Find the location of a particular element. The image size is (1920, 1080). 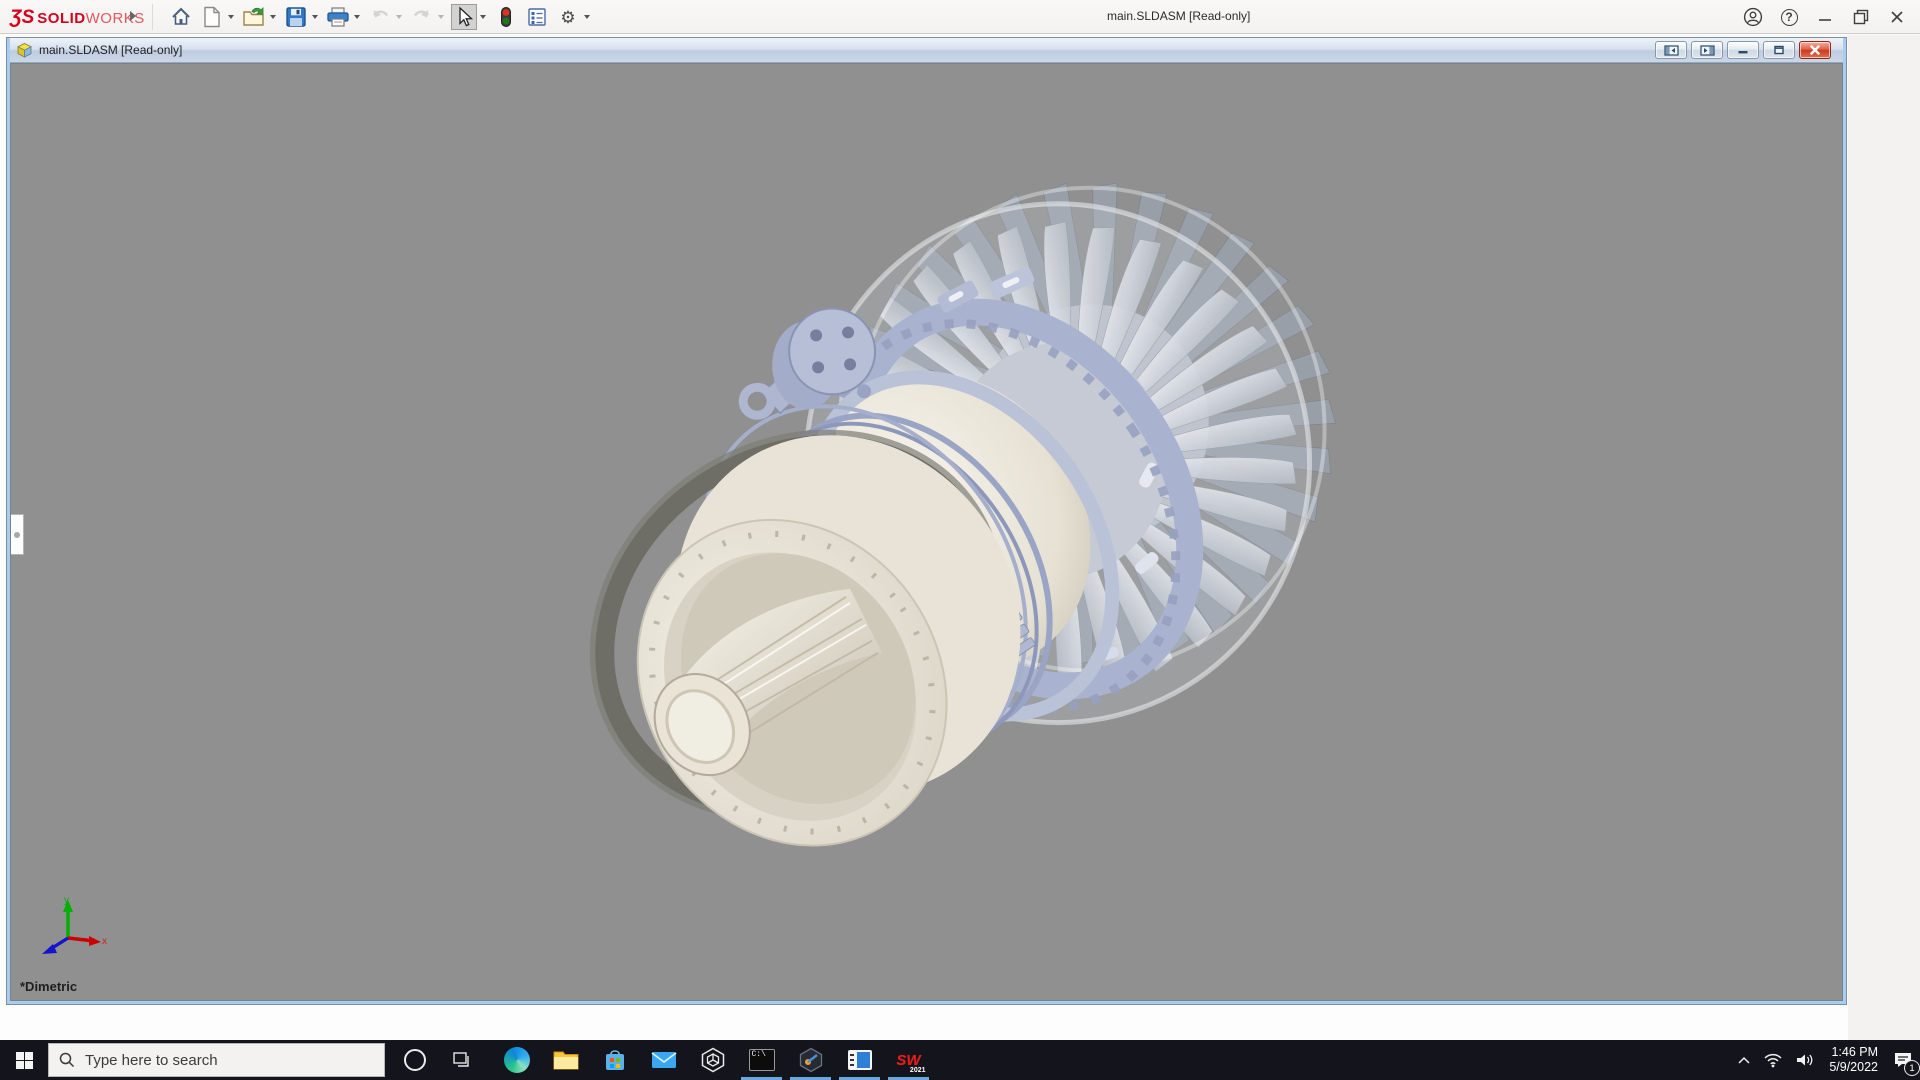

taskbar-mail-button is located at coordinates (663, 1060).